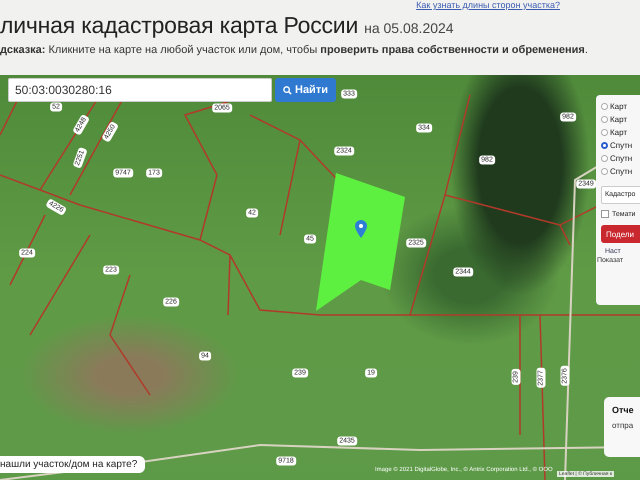  What do you see at coordinates (73, 464) in the screenshot?
I see `found-parcel-prompt: нашли участок/дом на карте?` at bounding box center [73, 464].